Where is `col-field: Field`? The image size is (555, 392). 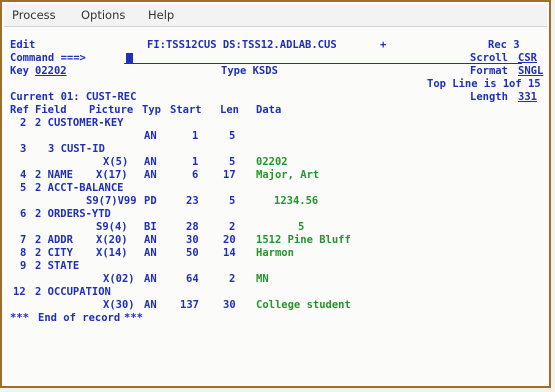 col-field: Field is located at coordinates (51, 110).